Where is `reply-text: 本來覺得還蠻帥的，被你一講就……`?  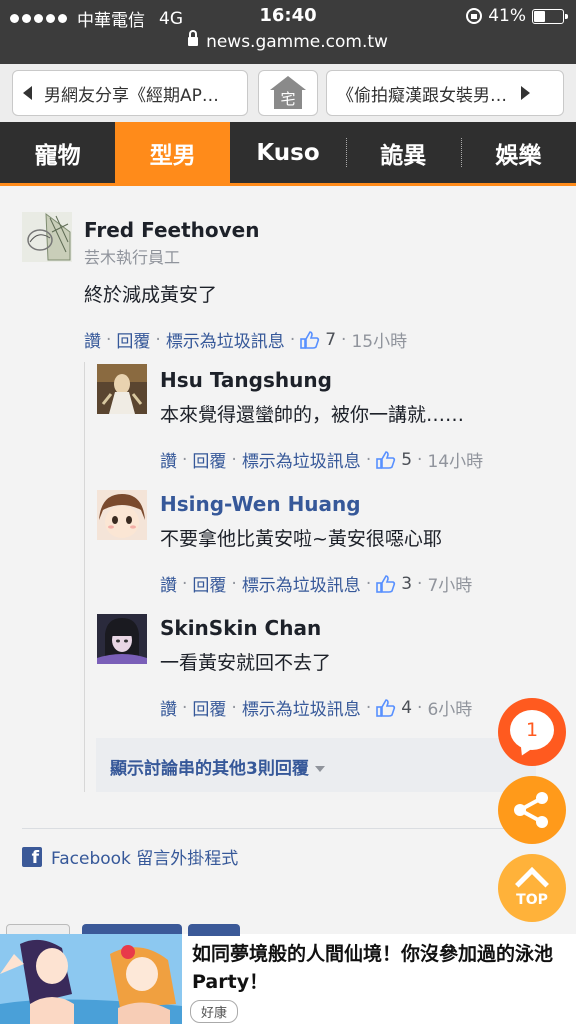 reply-text: 本來覺得還蠻帥的，被你一講就…… is located at coordinates (312, 415).